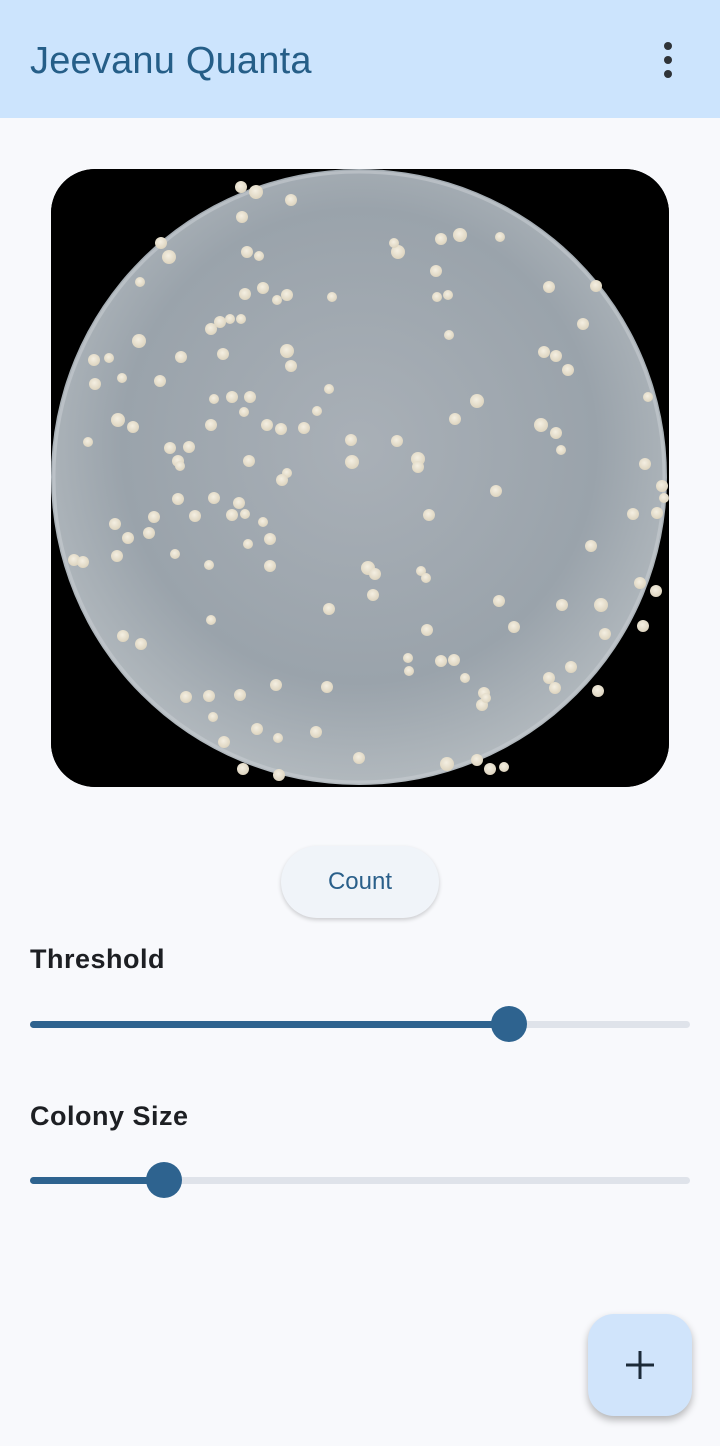 The image size is (720, 1446). Describe the element at coordinates (668, 60) in the screenshot. I see `more-vert-icon` at that location.